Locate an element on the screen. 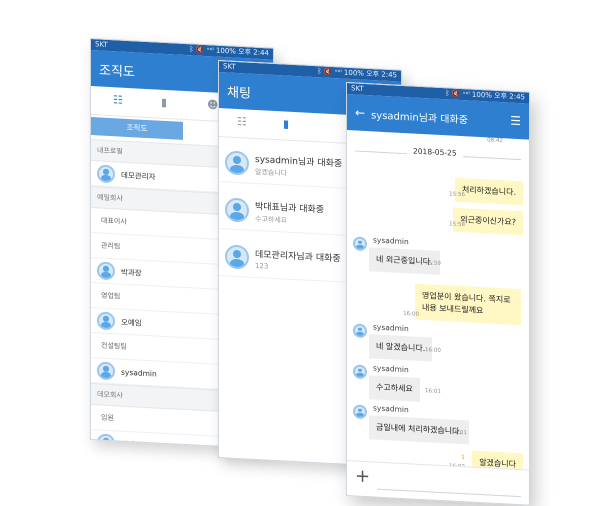 The width and height of the screenshot is (600, 506). message-bubble: 처리하겠습니다. is located at coordinates (488, 191).